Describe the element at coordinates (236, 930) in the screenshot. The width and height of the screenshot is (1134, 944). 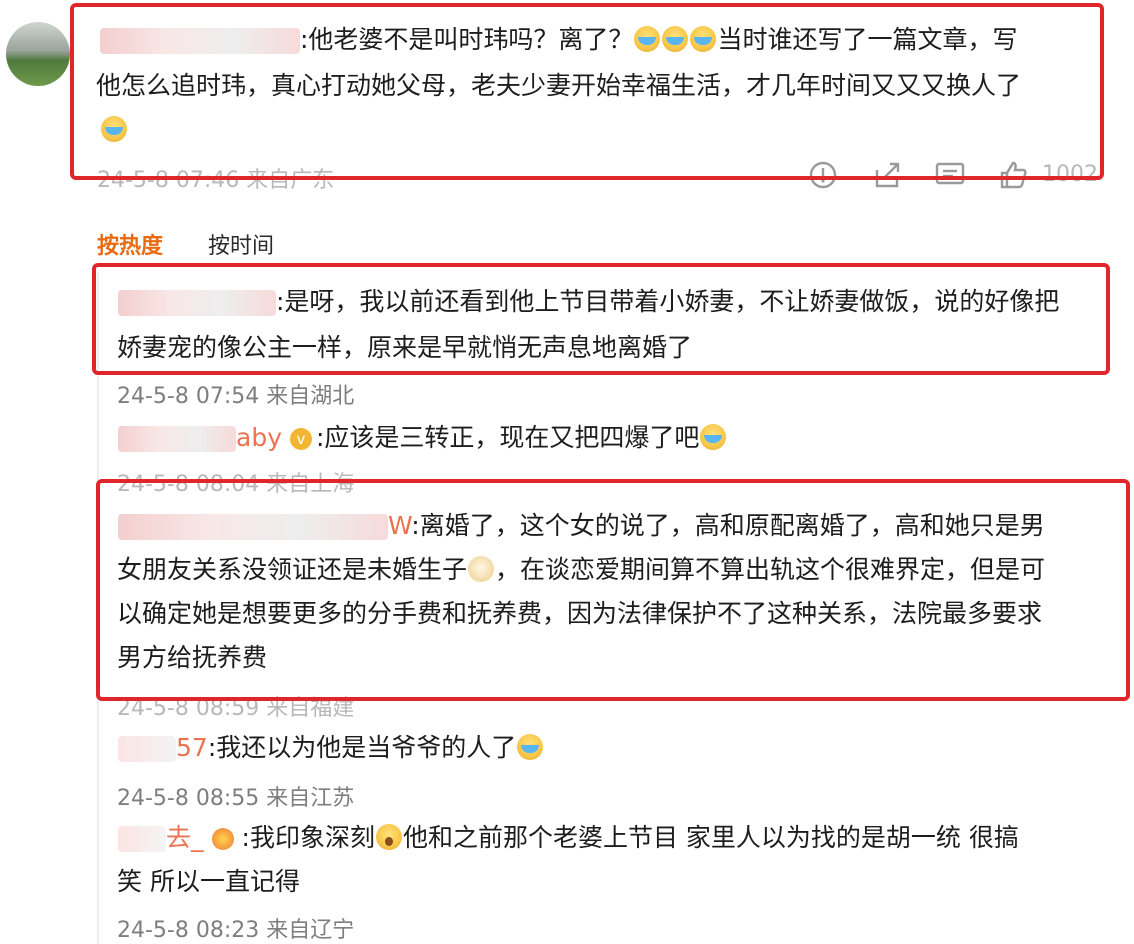
I see `reply-5-meta: 24-5-8 08:23 来自辽宁` at that location.